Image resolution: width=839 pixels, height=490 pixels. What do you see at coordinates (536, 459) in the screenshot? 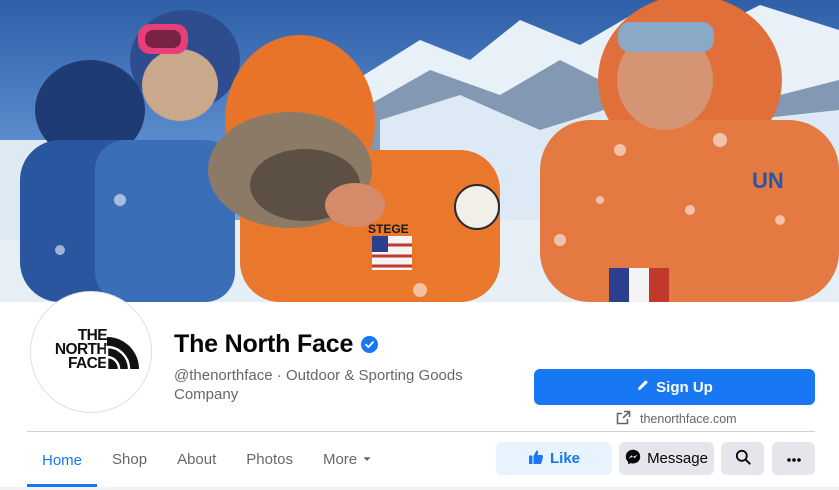
I see `thumbs-up-icon` at bounding box center [536, 459].